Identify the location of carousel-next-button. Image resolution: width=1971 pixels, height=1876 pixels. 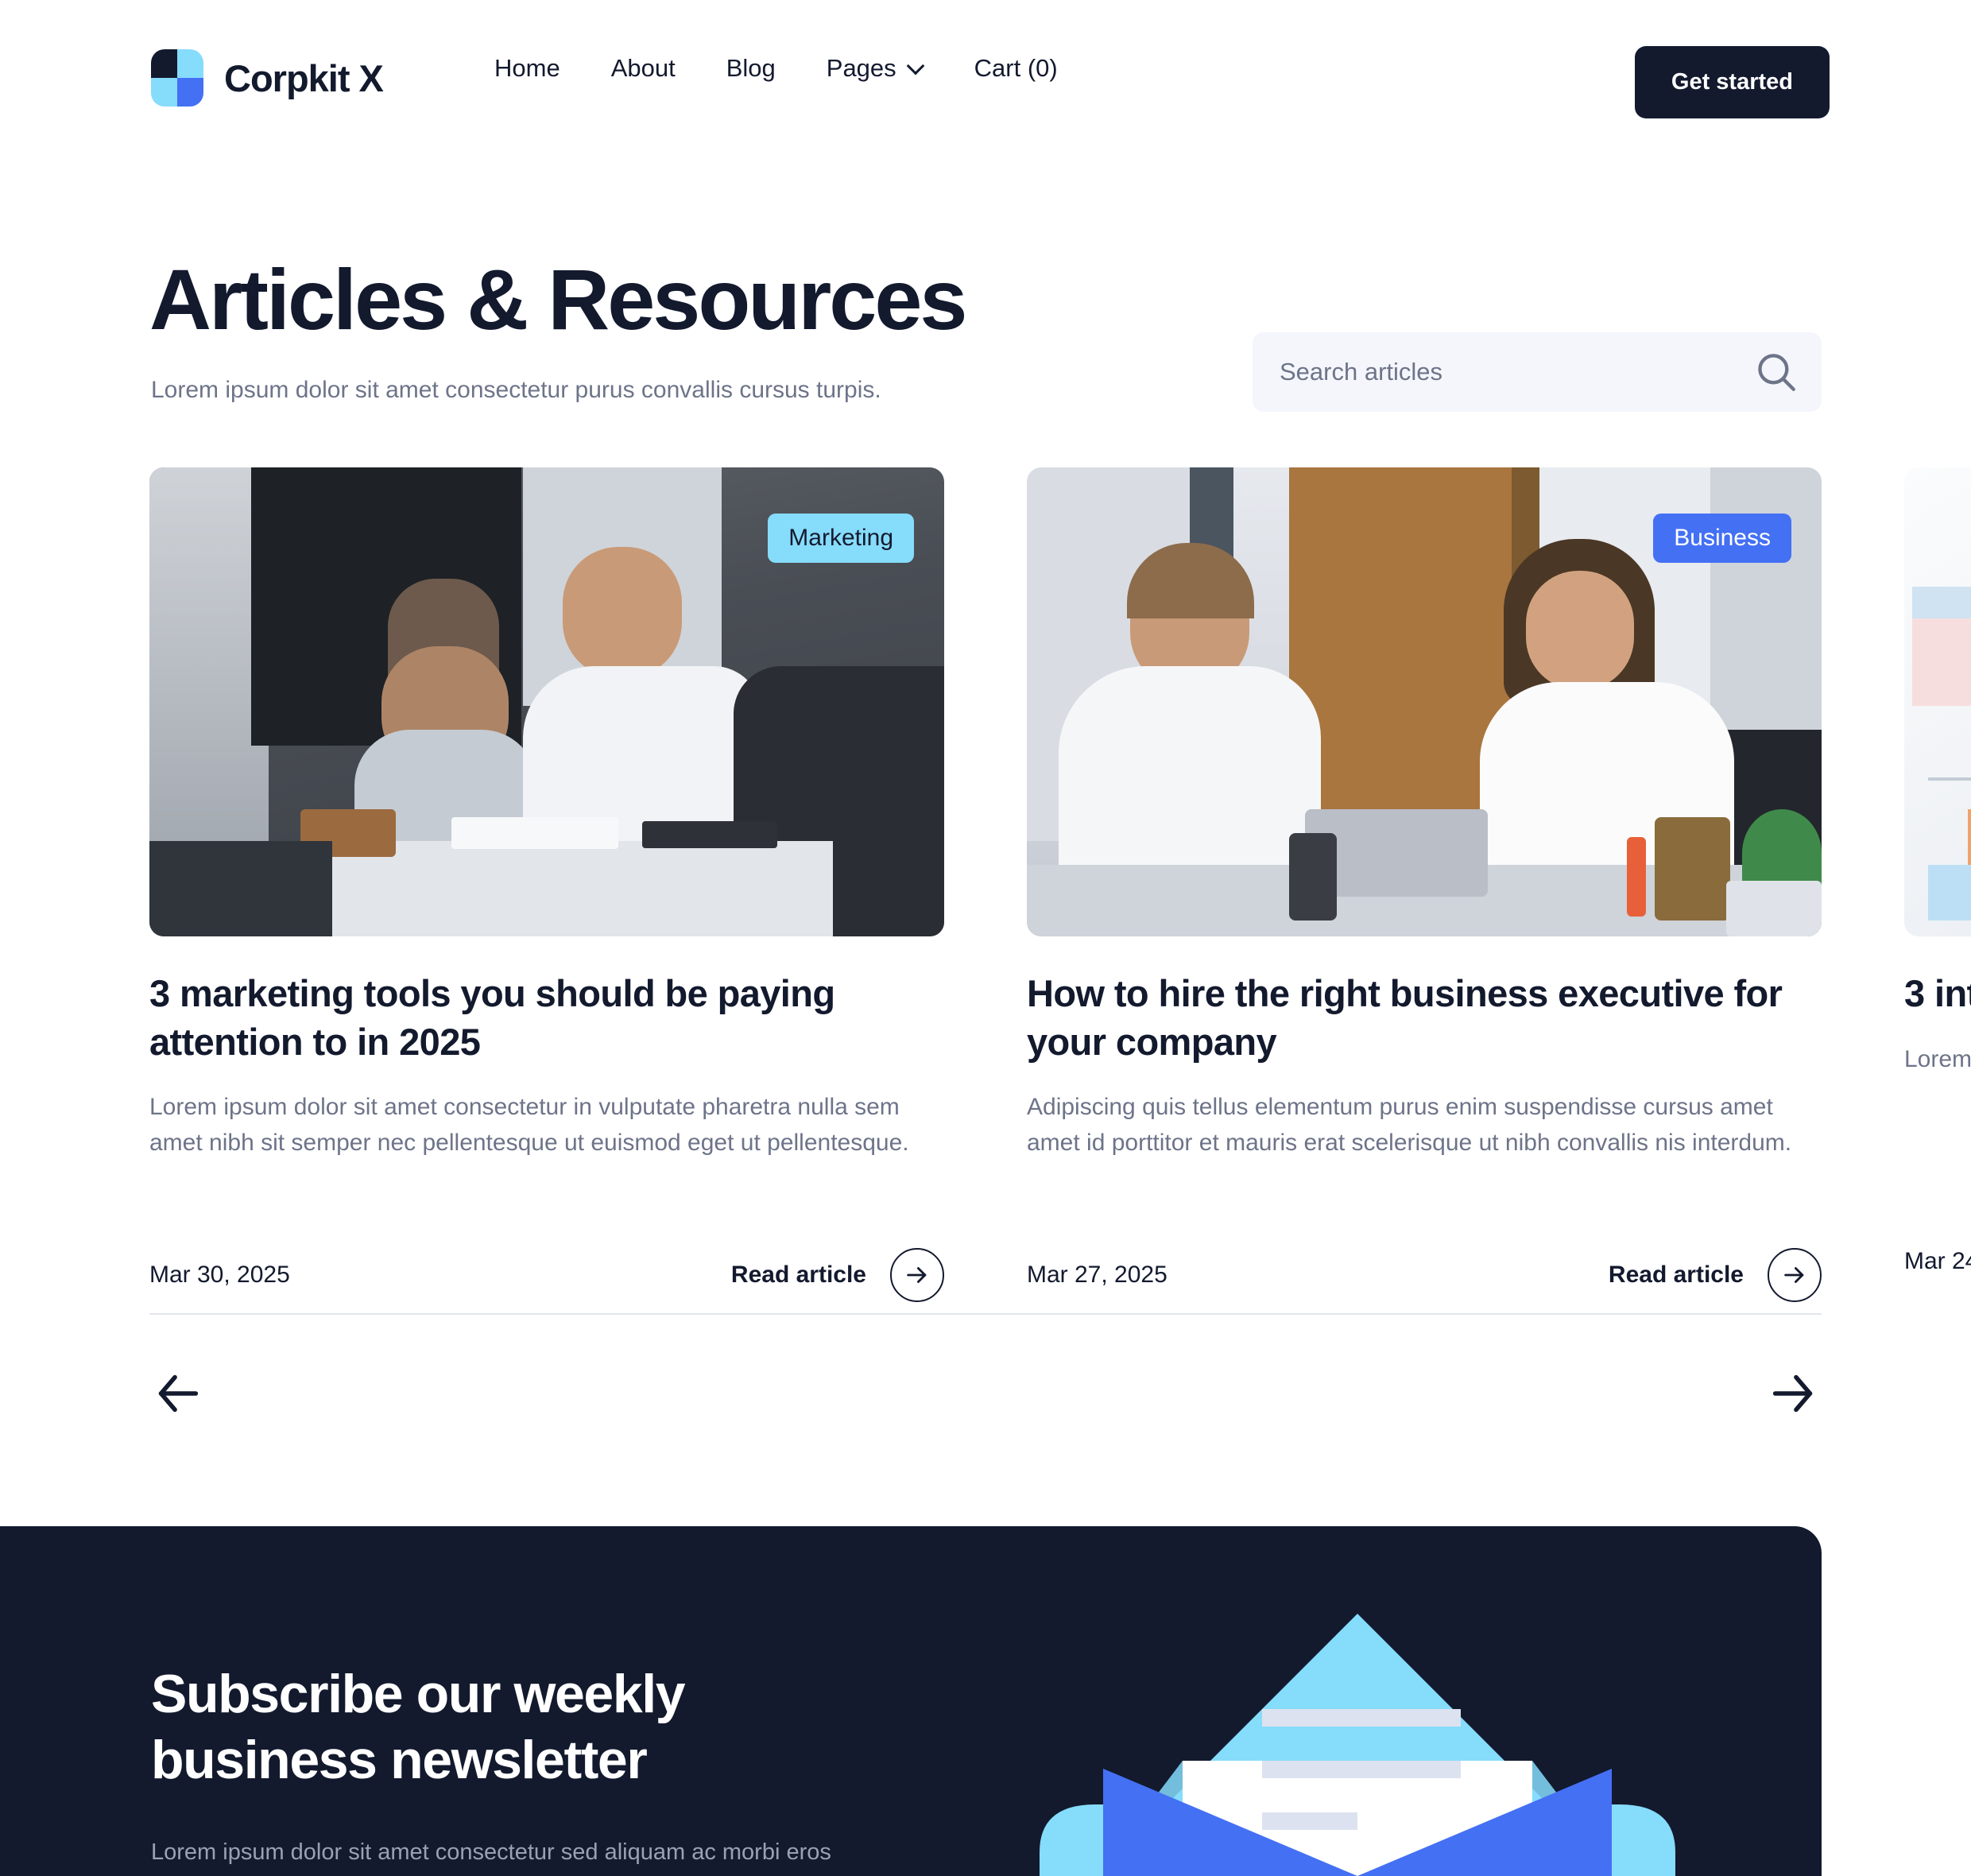
(1794, 1393).